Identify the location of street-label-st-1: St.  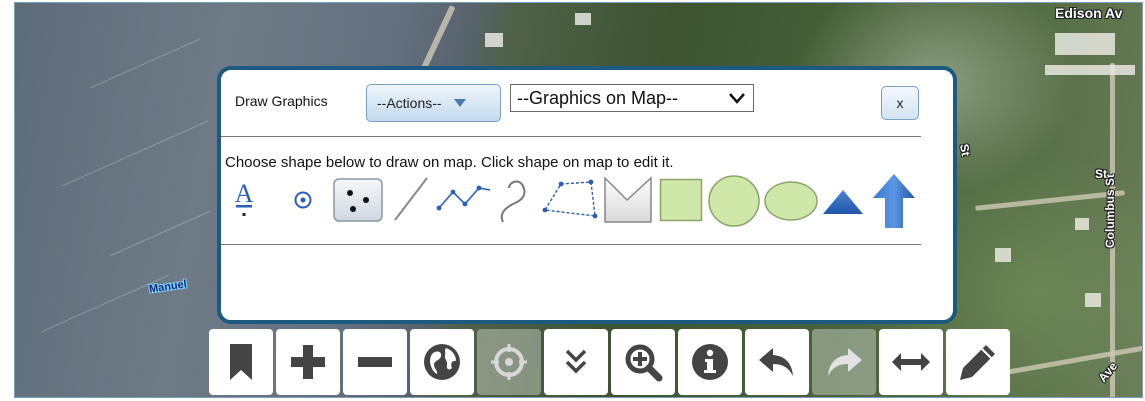
(965, 150).